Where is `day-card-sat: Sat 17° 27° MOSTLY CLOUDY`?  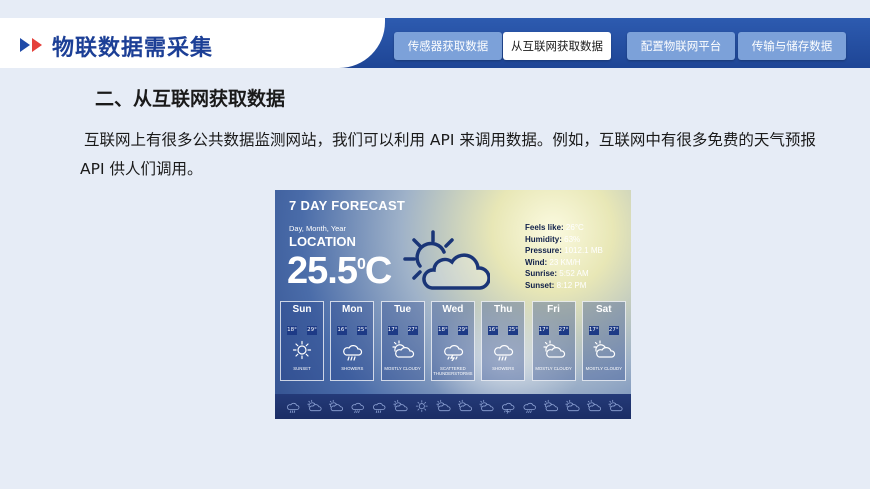
day-card-sat: Sat 17° 27° MOSTLY CLOUDY is located at coordinates (603, 341).